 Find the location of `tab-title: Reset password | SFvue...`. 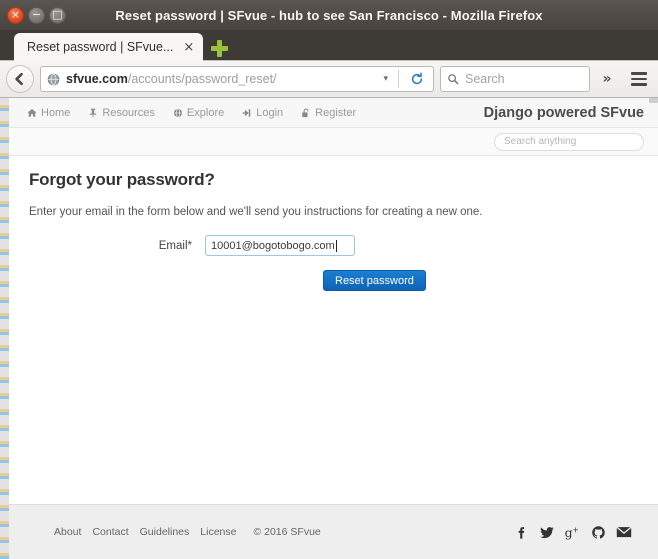

tab-title: Reset password | SFvue... is located at coordinates (100, 47).